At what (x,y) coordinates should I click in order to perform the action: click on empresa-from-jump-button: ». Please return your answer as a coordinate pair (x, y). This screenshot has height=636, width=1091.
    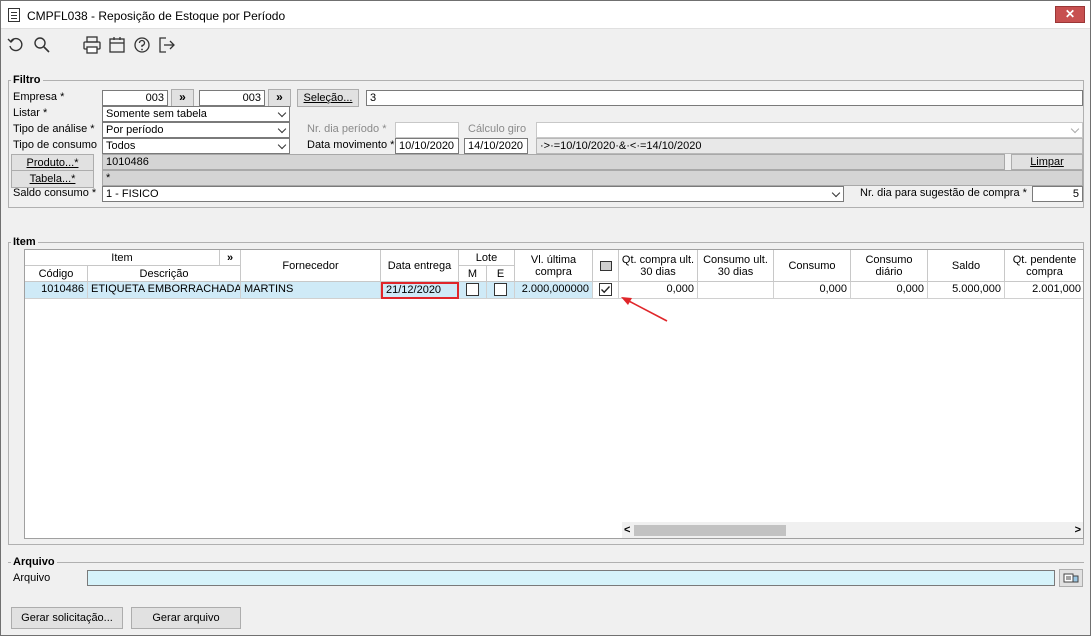
    Looking at the image, I should click on (182, 98).